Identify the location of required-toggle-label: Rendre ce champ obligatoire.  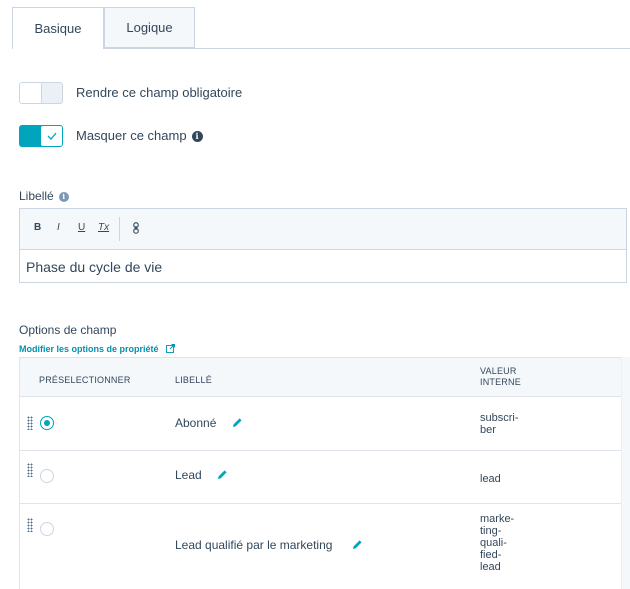
(159, 92).